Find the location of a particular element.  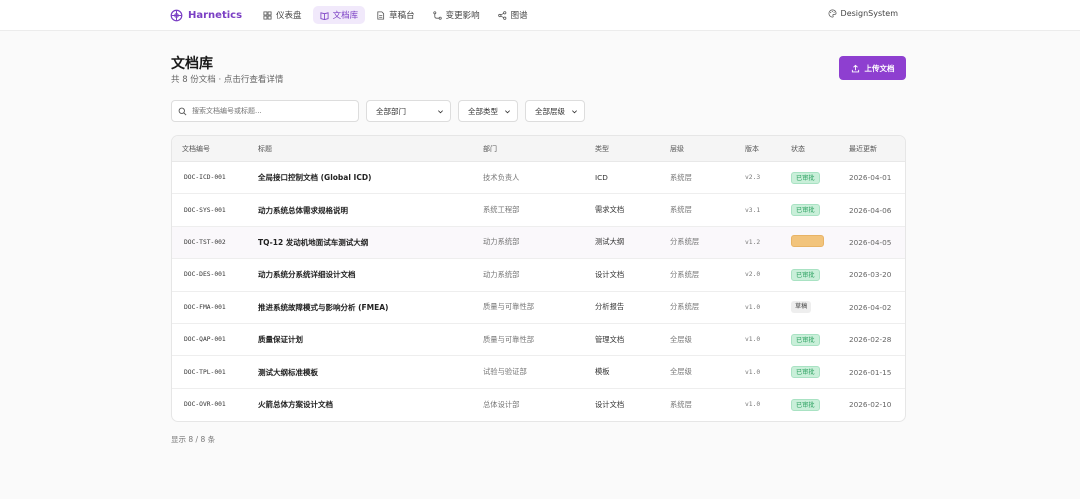

cell-type: 模板 is located at coordinates (602, 372).